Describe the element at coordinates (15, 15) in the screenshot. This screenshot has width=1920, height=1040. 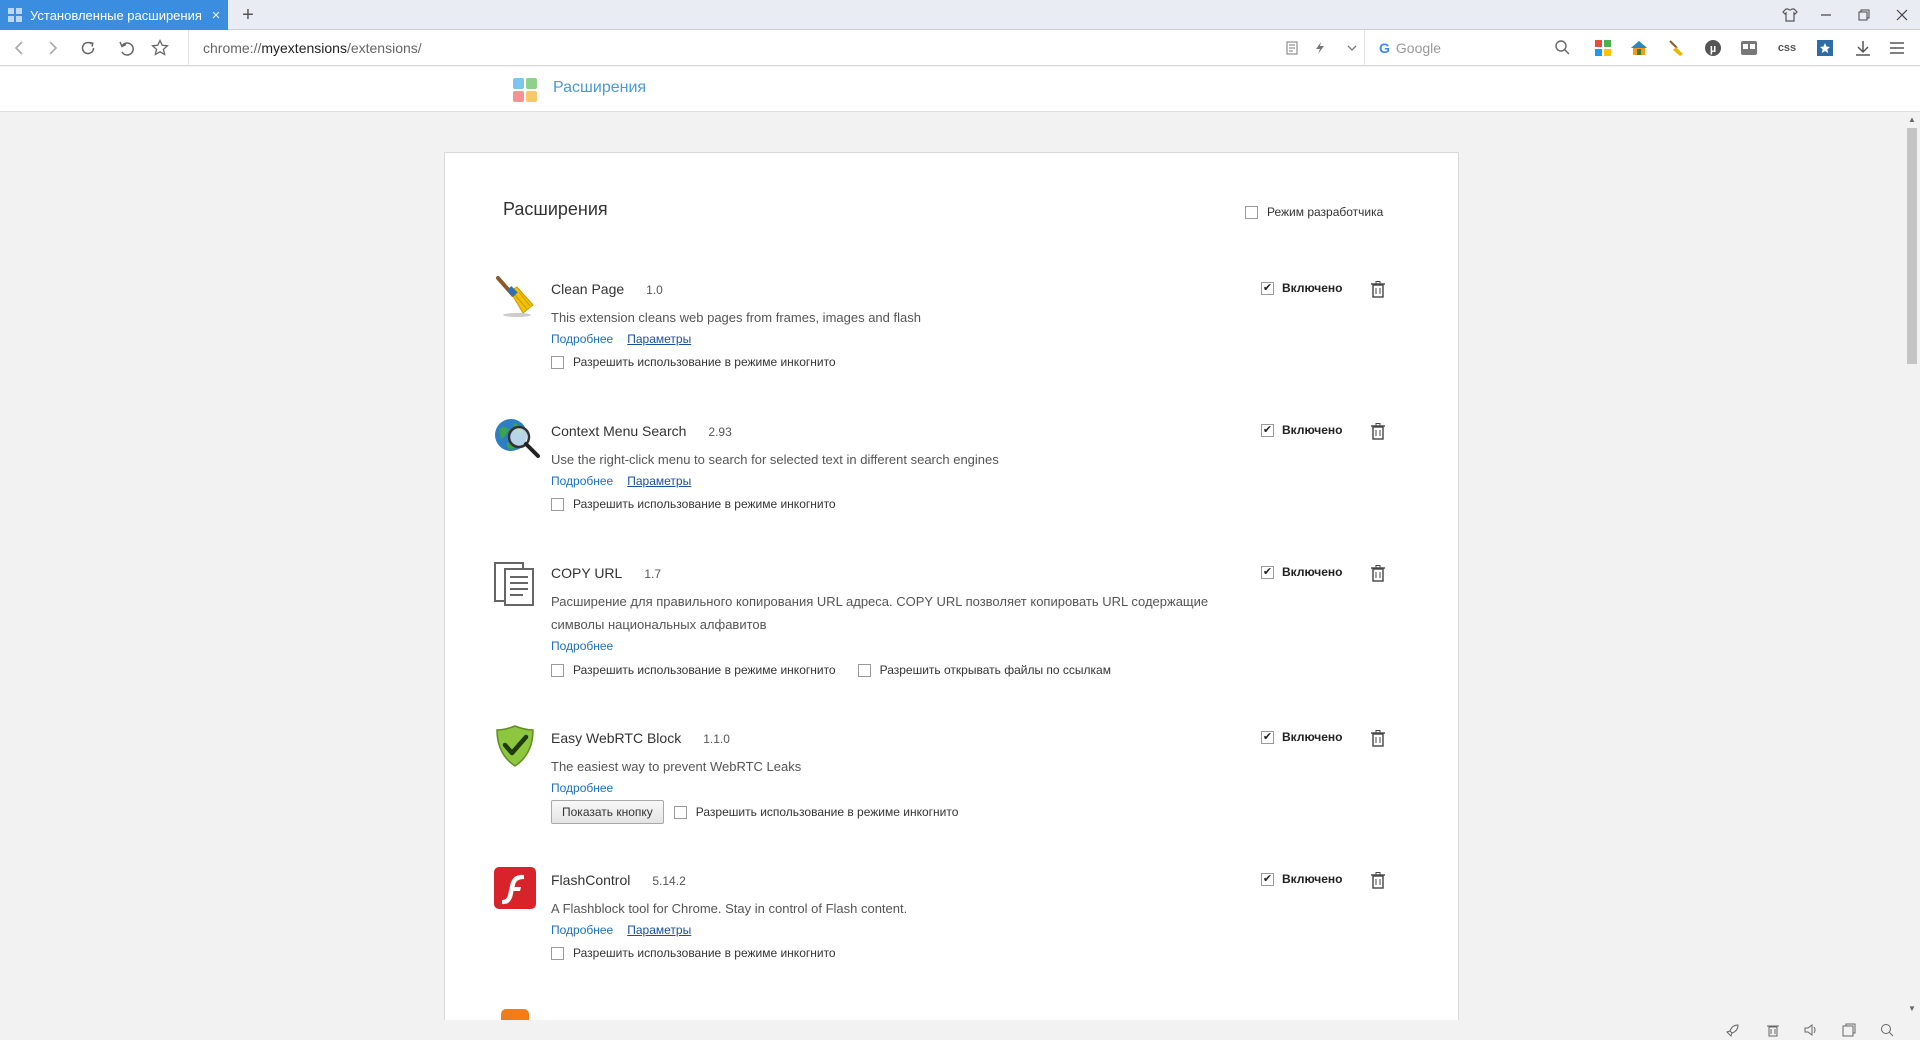
I see `extensions-favicon-icon` at that location.